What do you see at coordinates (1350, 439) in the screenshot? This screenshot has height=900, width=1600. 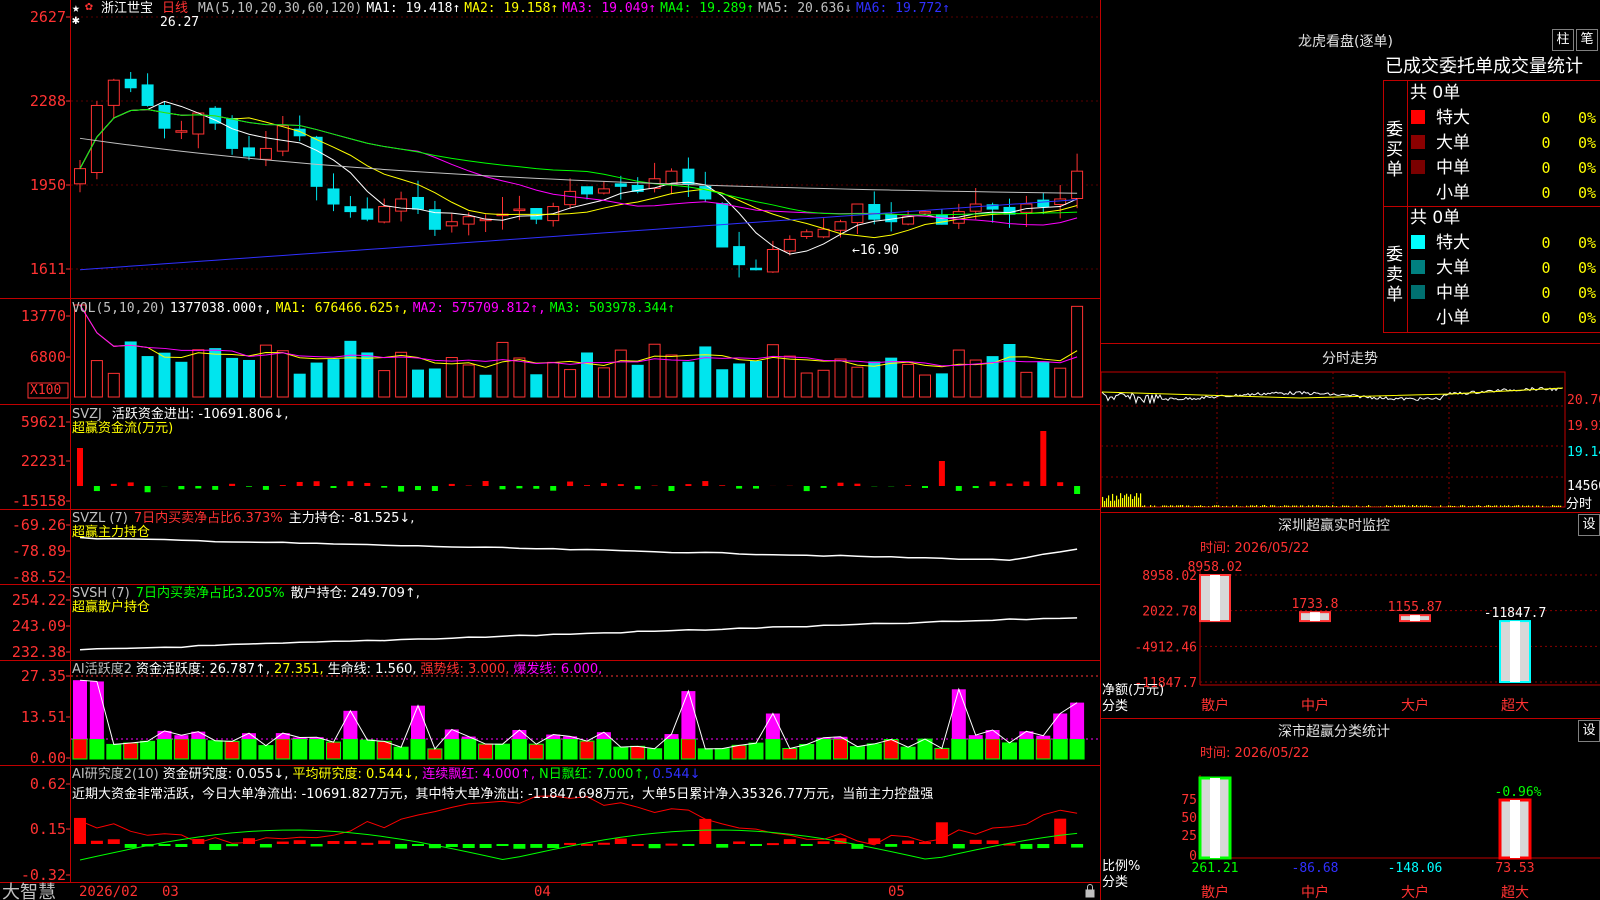 I see `intraday-chart: 20.70 19.92 19.14 14560` at bounding box center [1350, 439].